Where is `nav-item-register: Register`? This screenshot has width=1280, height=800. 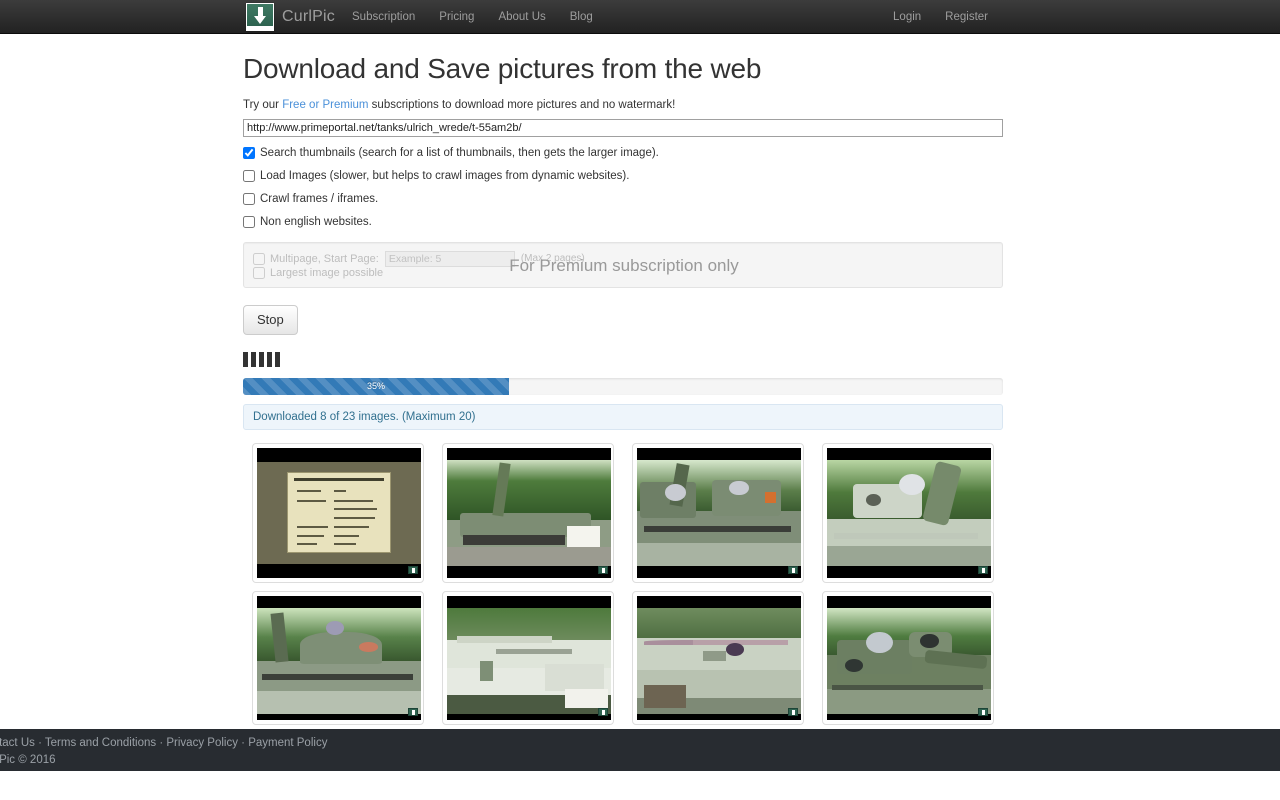
nav-item-register: Register is located at coordinates (966, 17).